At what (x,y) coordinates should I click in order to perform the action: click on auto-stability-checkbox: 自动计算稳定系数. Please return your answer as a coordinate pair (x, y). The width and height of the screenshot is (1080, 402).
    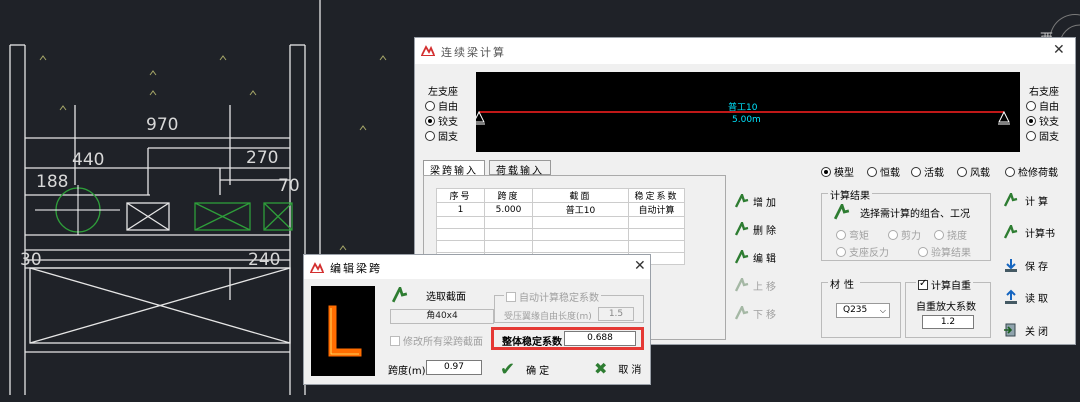
    Looking at the image, I should click on (552, 296).